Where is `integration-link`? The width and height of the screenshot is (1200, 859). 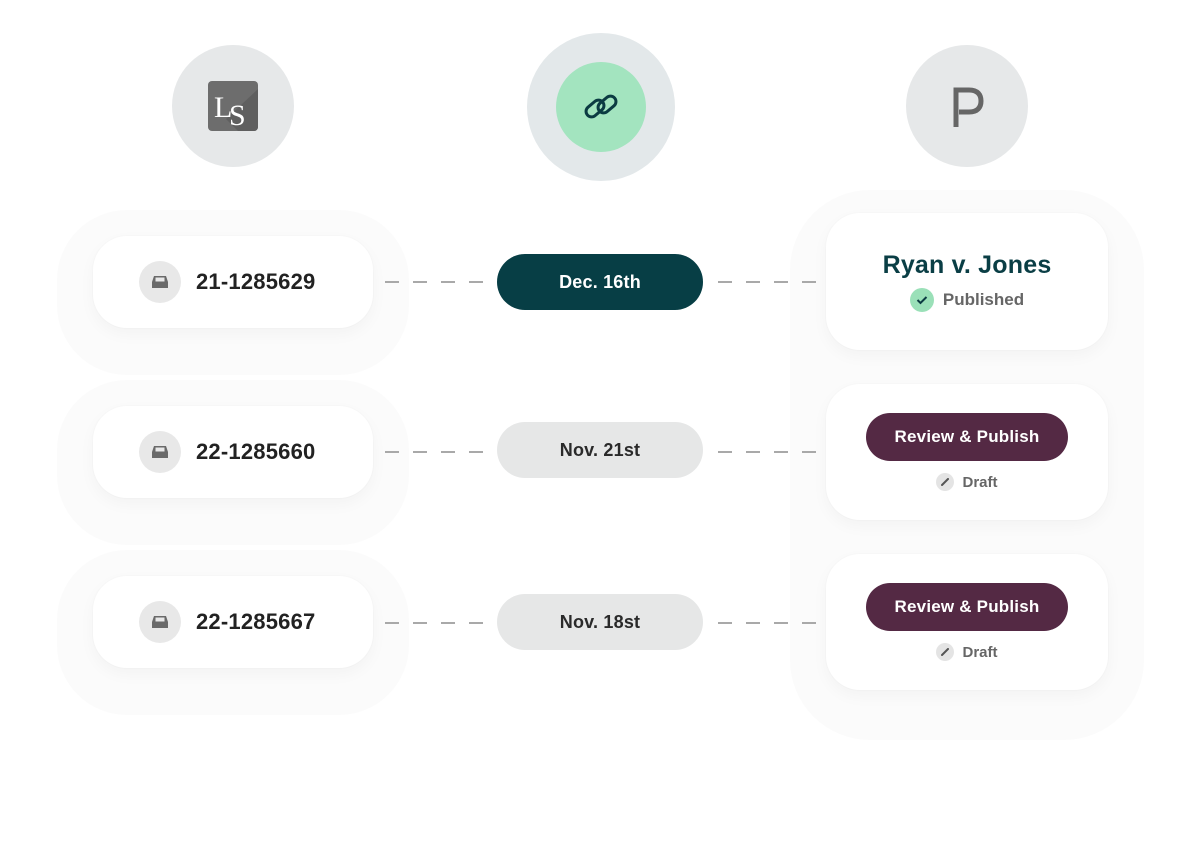
integration-link is located at coordinates (601, 107).